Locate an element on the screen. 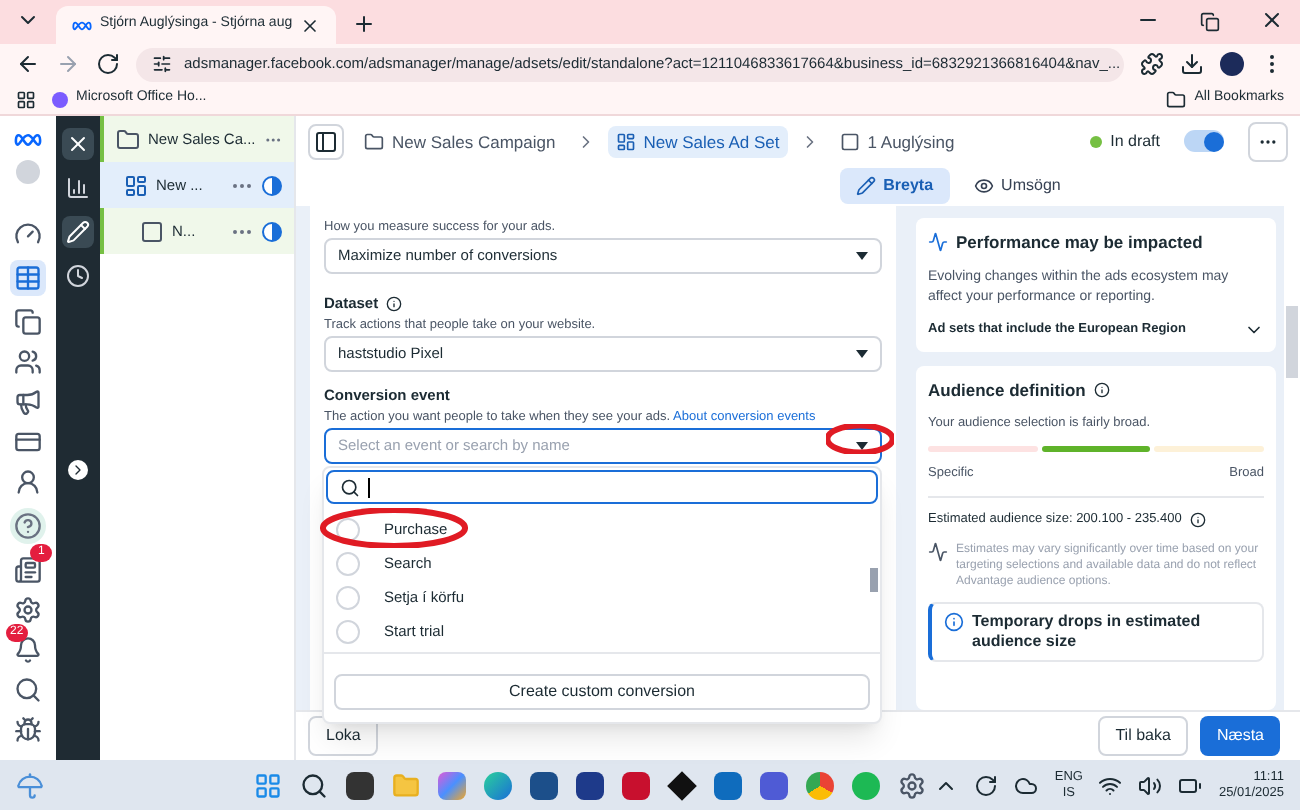 The width and height of the screenshot is (1300, 810). store-icon is located at coordinates (543, 785).